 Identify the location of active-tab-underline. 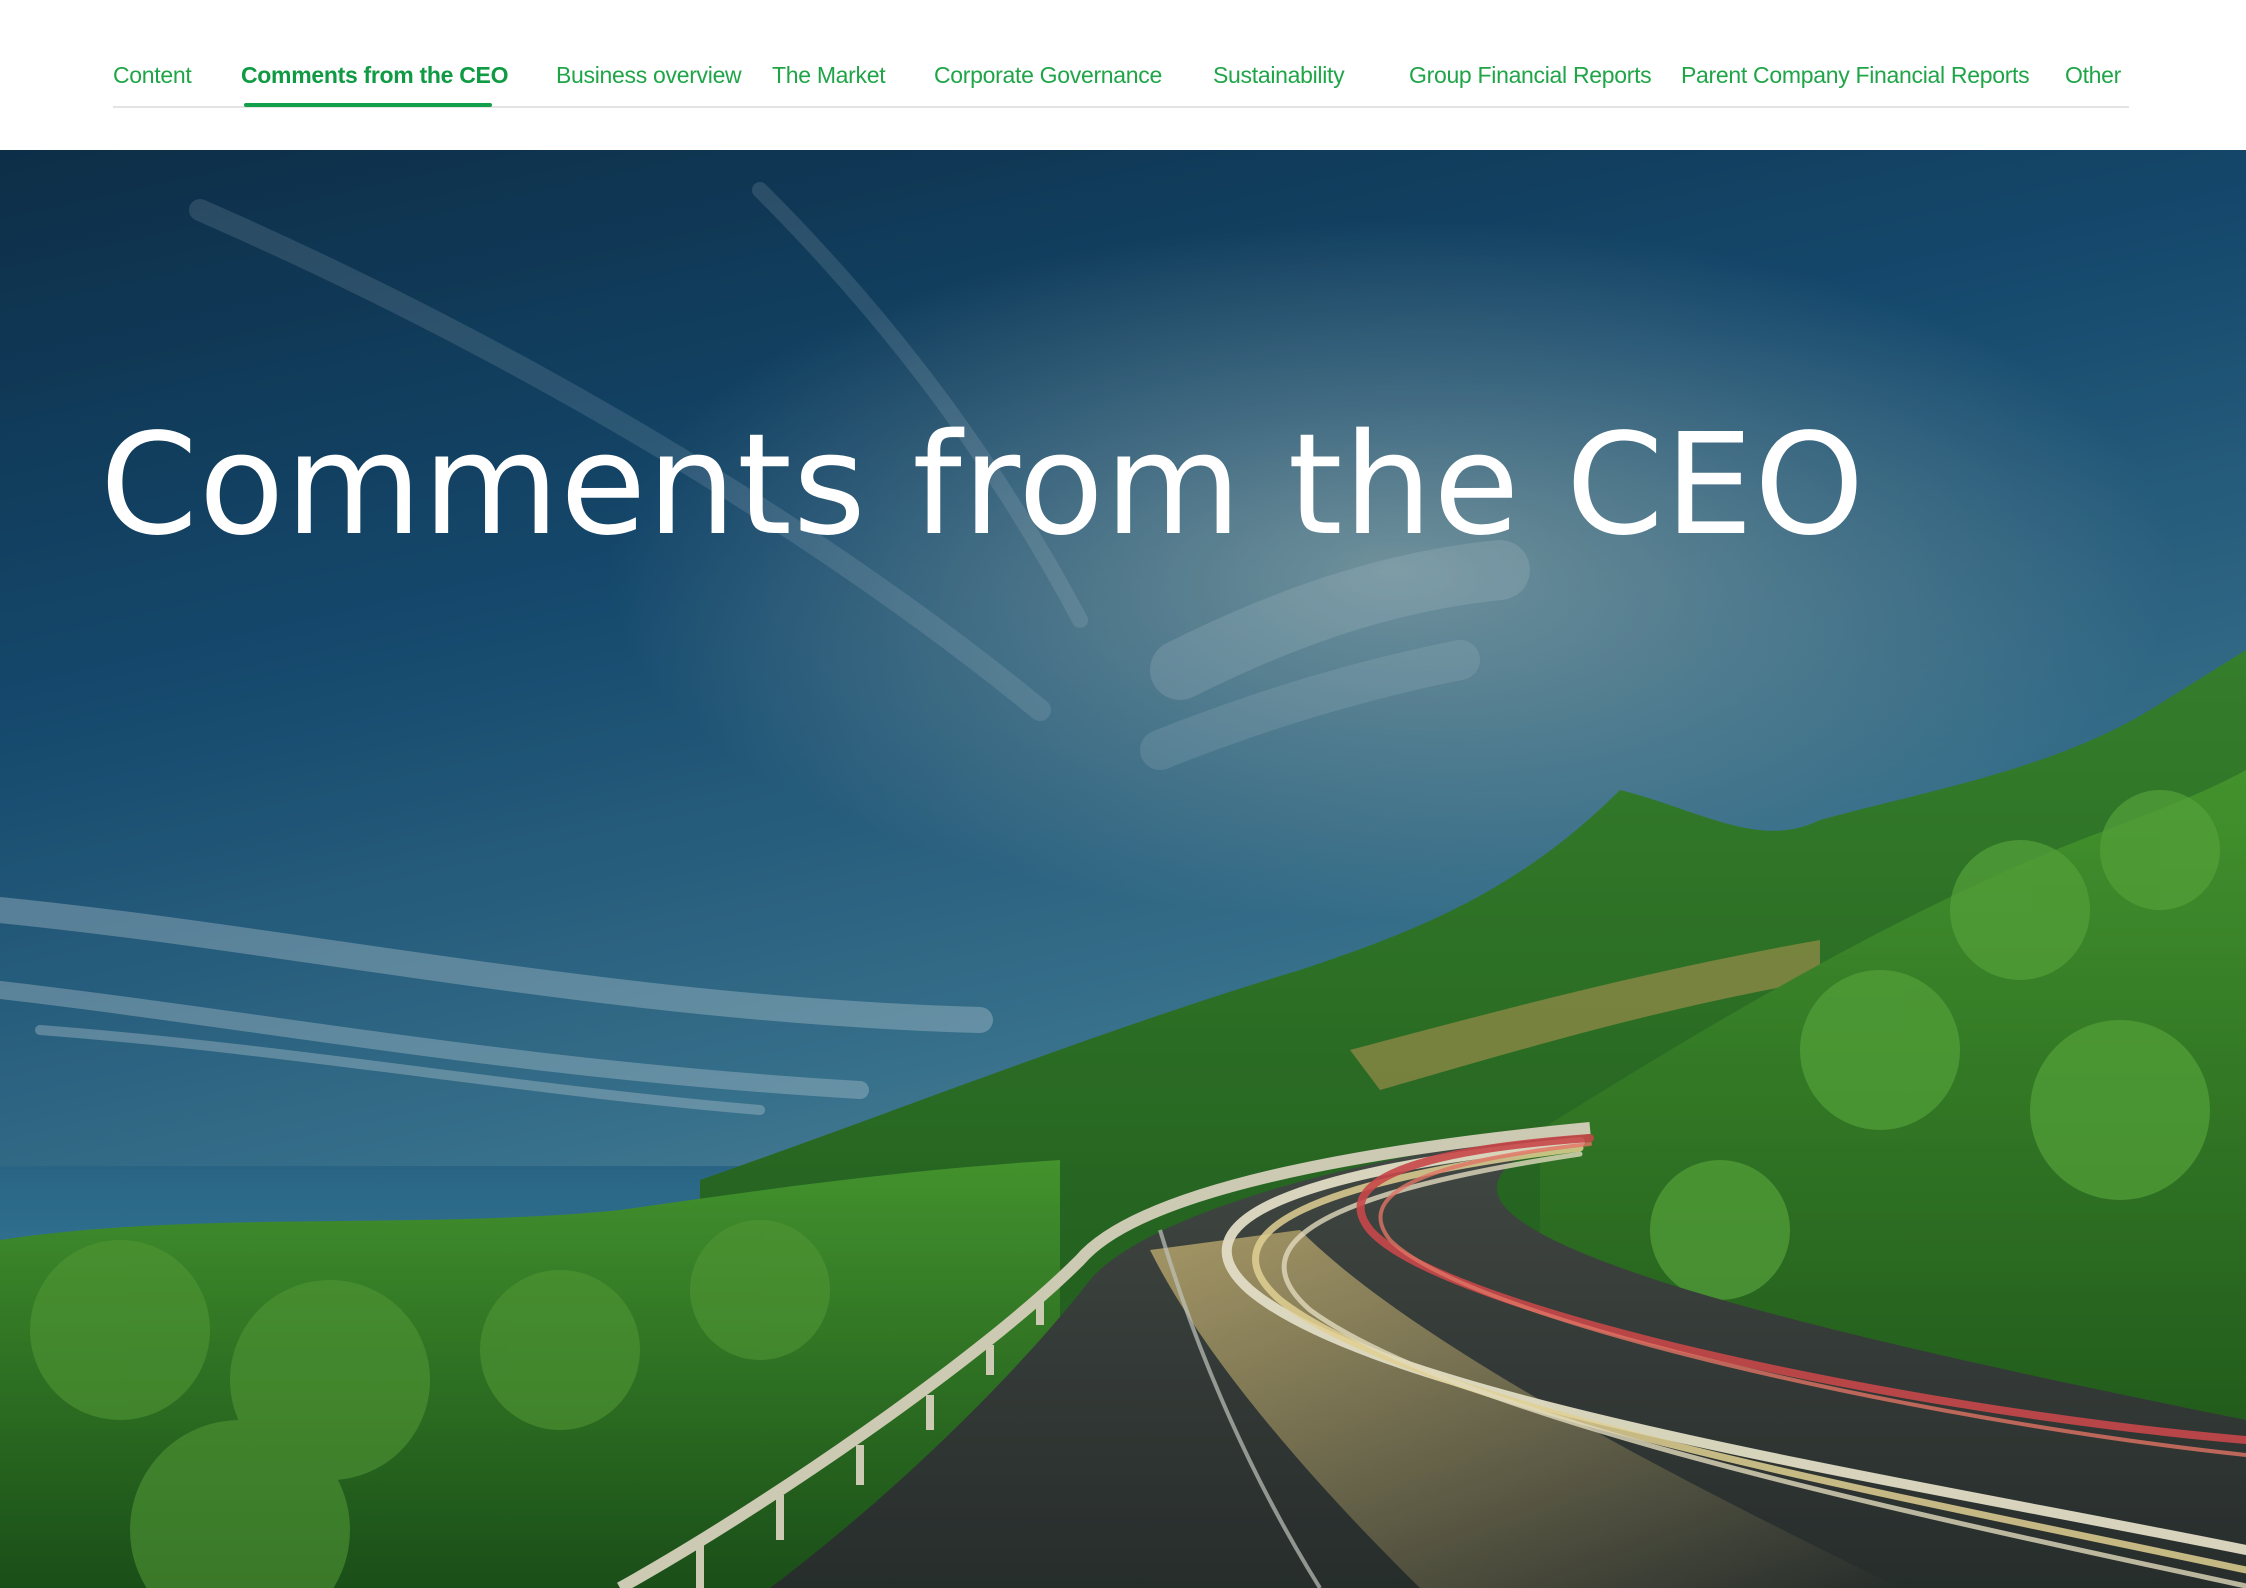
(368, 105).